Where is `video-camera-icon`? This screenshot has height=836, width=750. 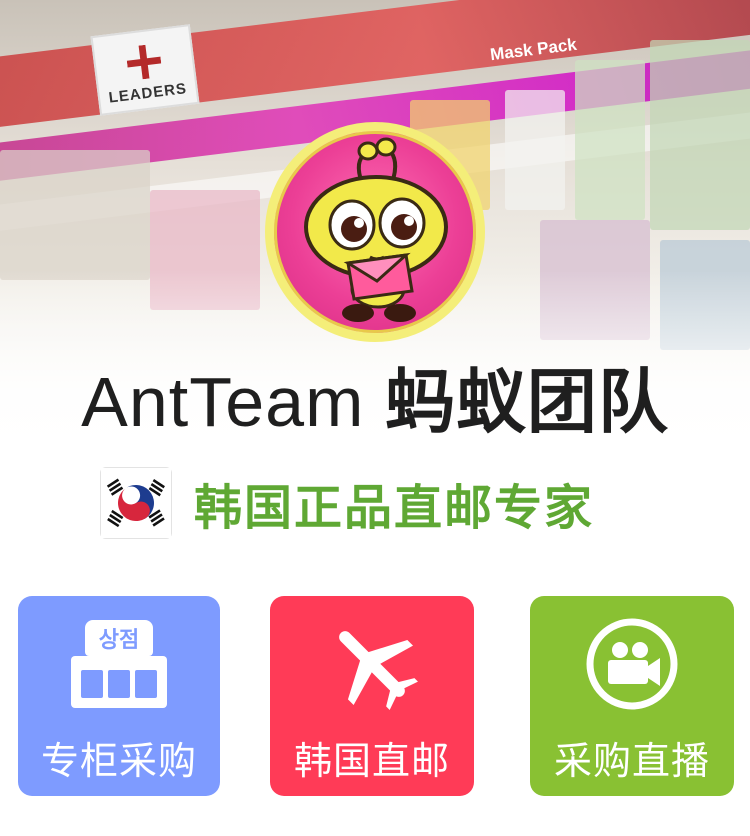 video-camera-icon is located at coordinates (632, 664).